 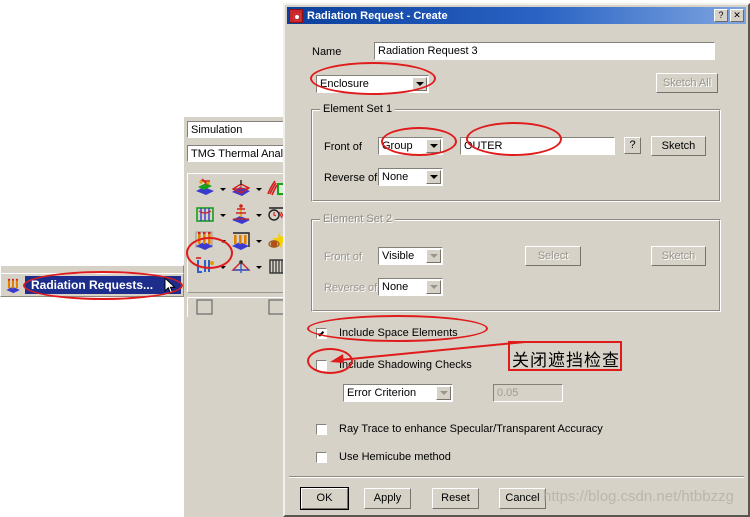 I want to click on es1-group-name-value: OUTER, so click(x=483, y=146).